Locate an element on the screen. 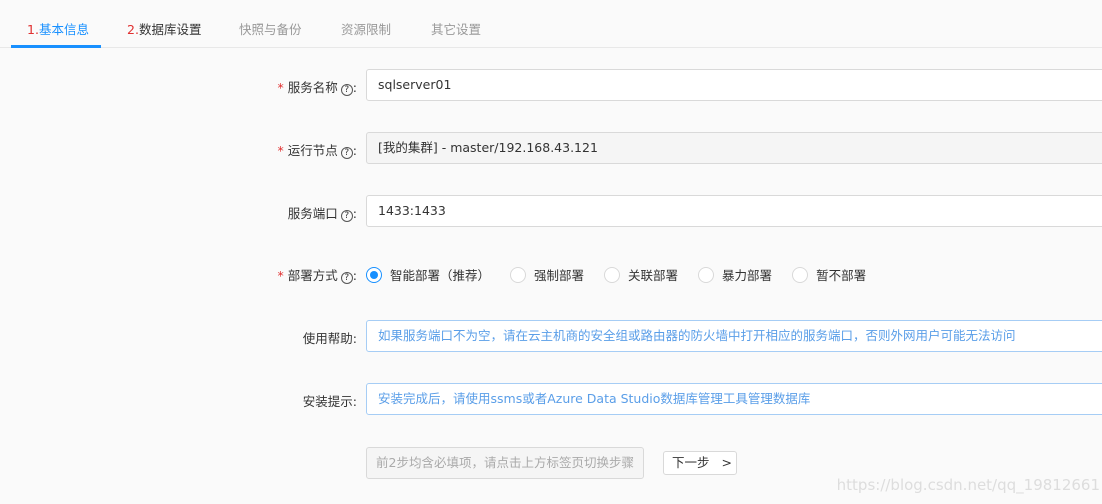 The height and width of the screenshot is (504, 1102). service-name-label: 服务名称 is located at coordinates (312, 87).